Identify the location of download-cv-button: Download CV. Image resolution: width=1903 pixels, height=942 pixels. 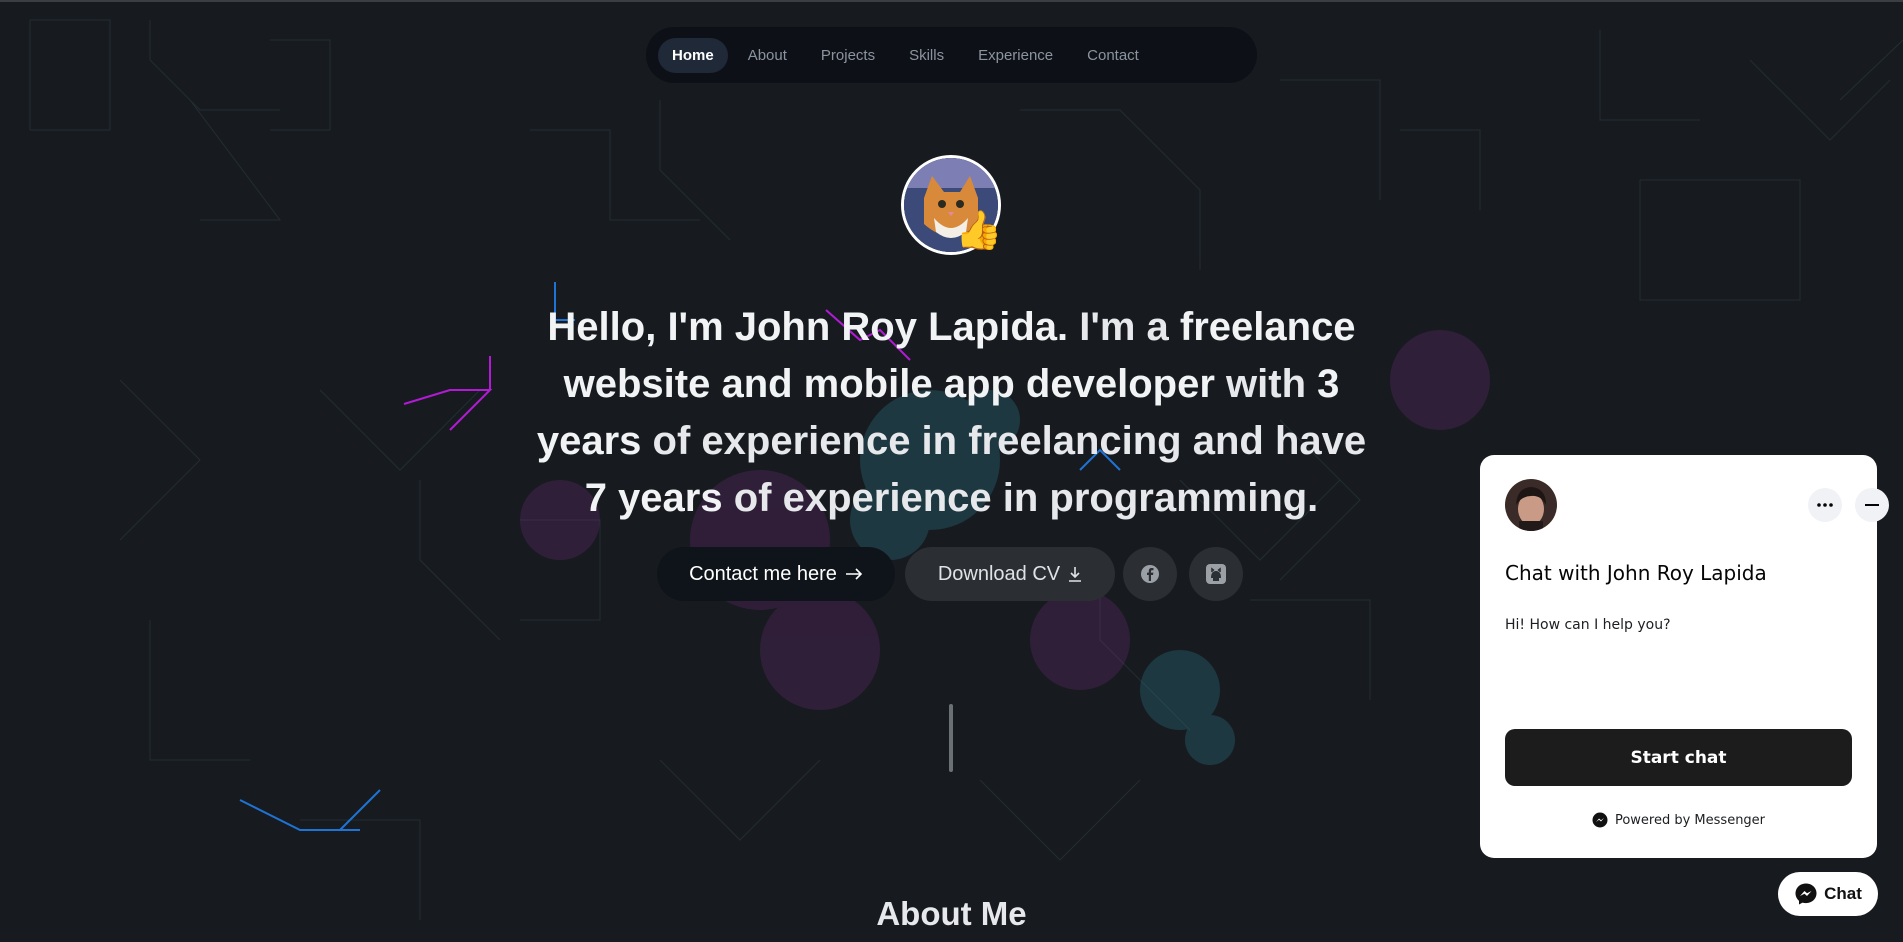
(1010, 574).